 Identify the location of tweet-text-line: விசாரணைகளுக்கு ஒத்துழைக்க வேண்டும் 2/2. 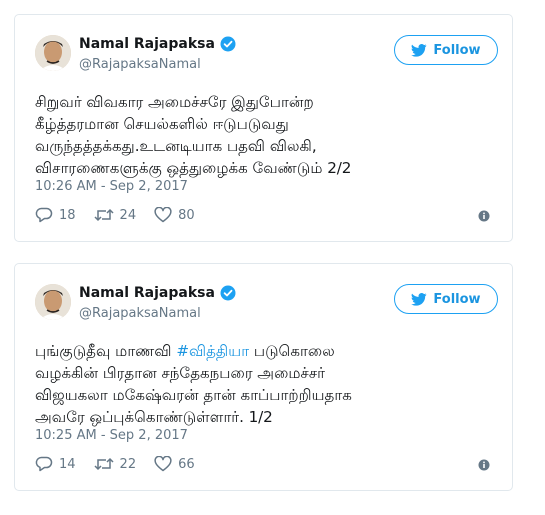
(193, 168).